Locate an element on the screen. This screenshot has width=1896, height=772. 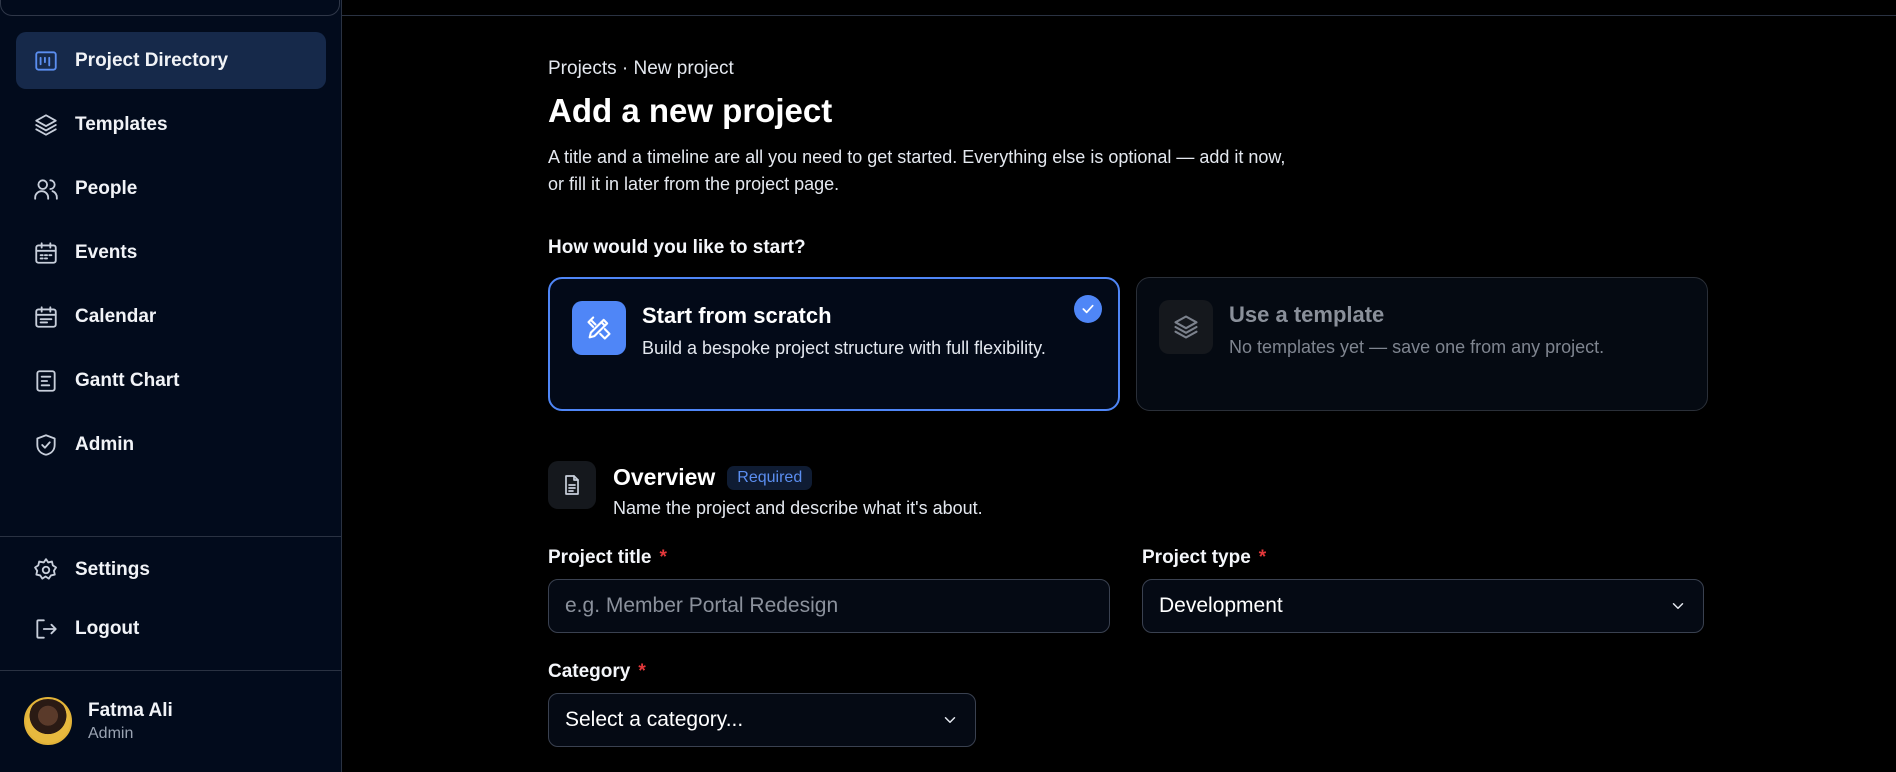
sidebar-item-admin: Admin is located at coordinates (171, 444).